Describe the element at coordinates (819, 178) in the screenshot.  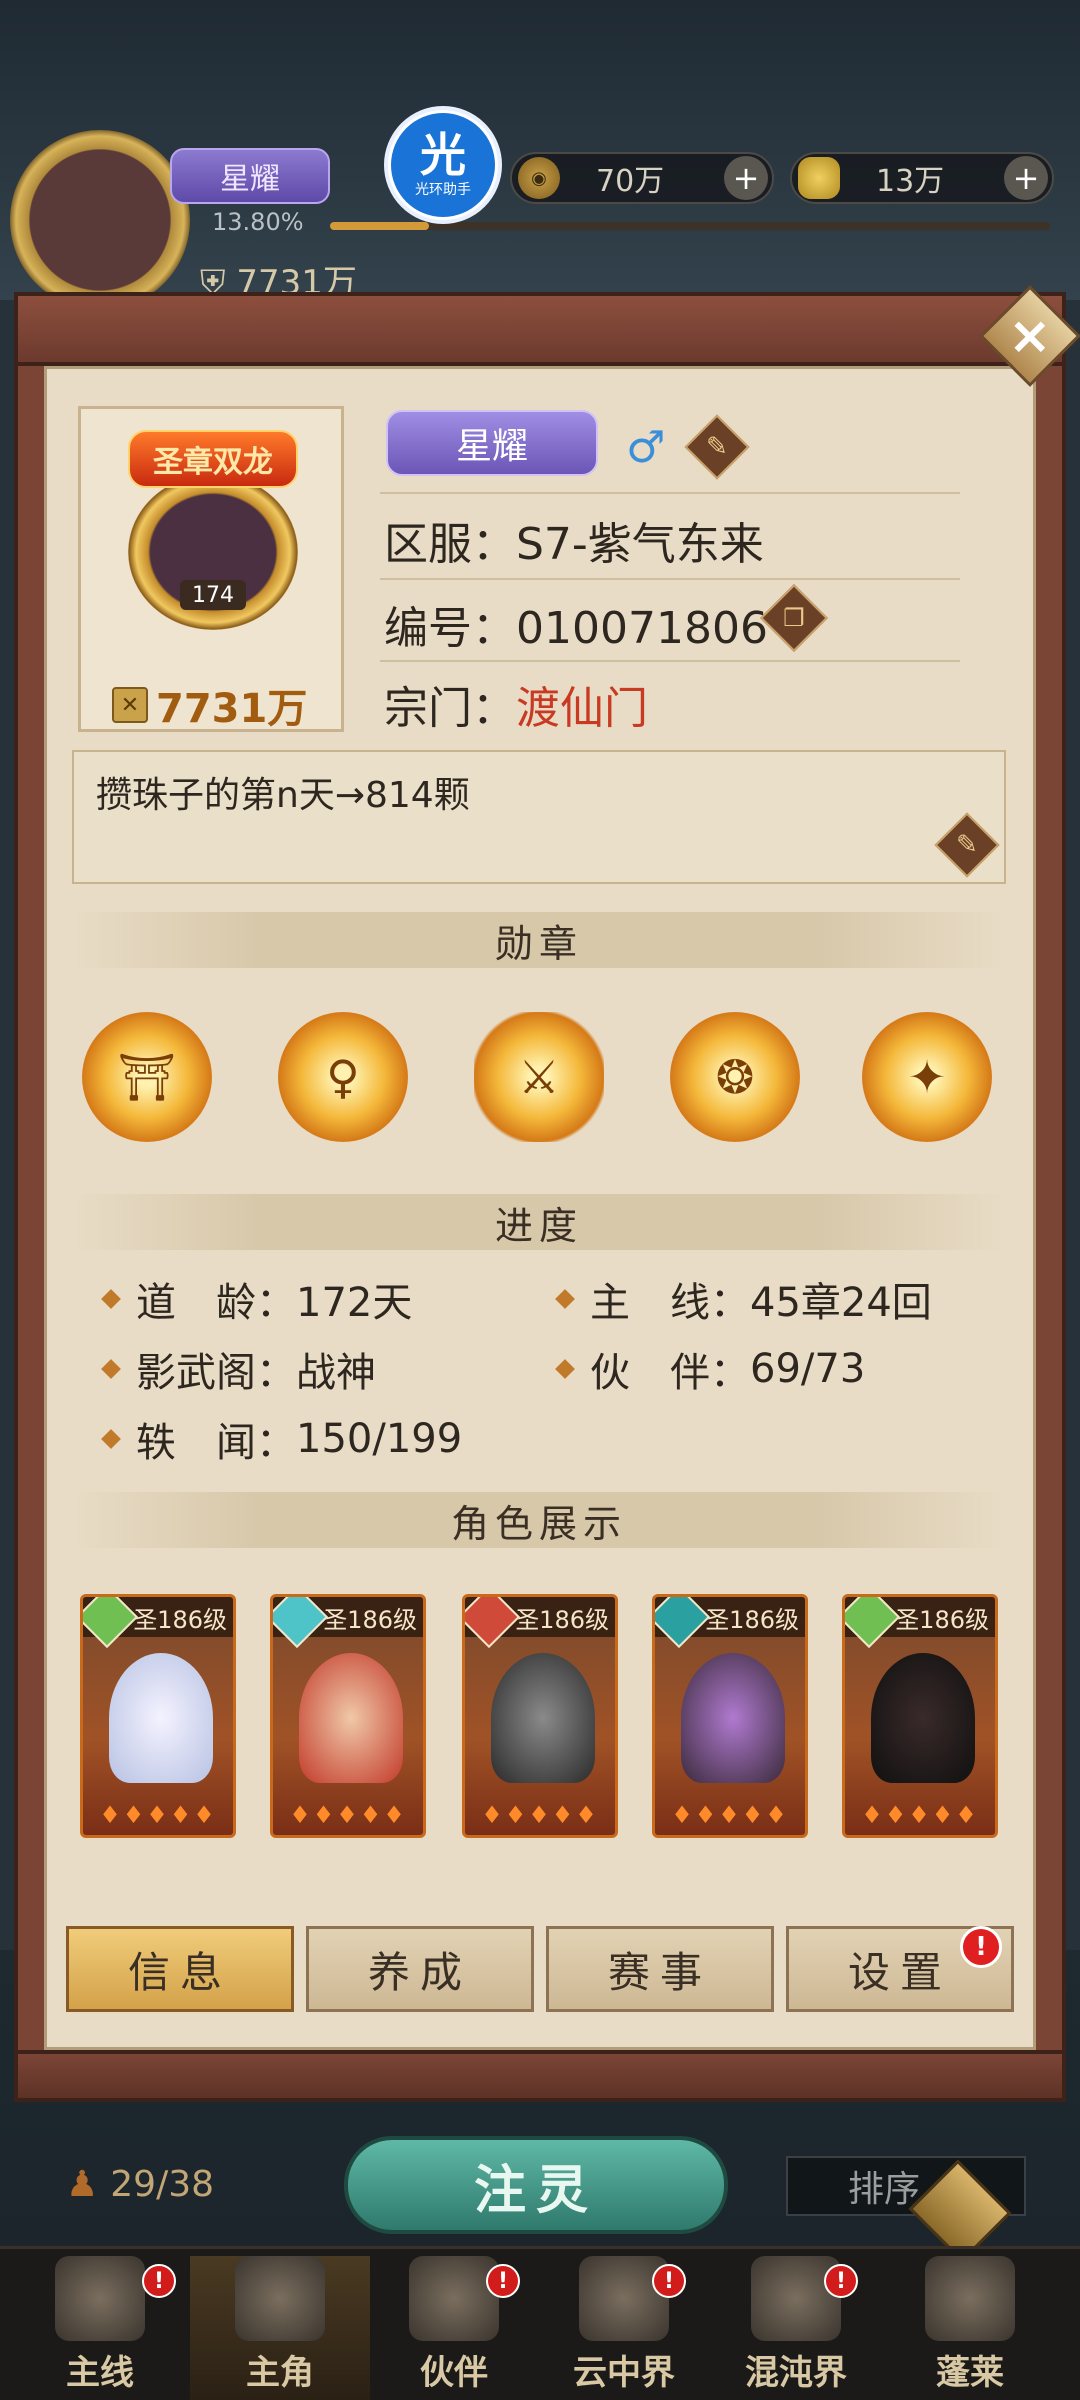
I see `gold-ingot-icon` at that location.